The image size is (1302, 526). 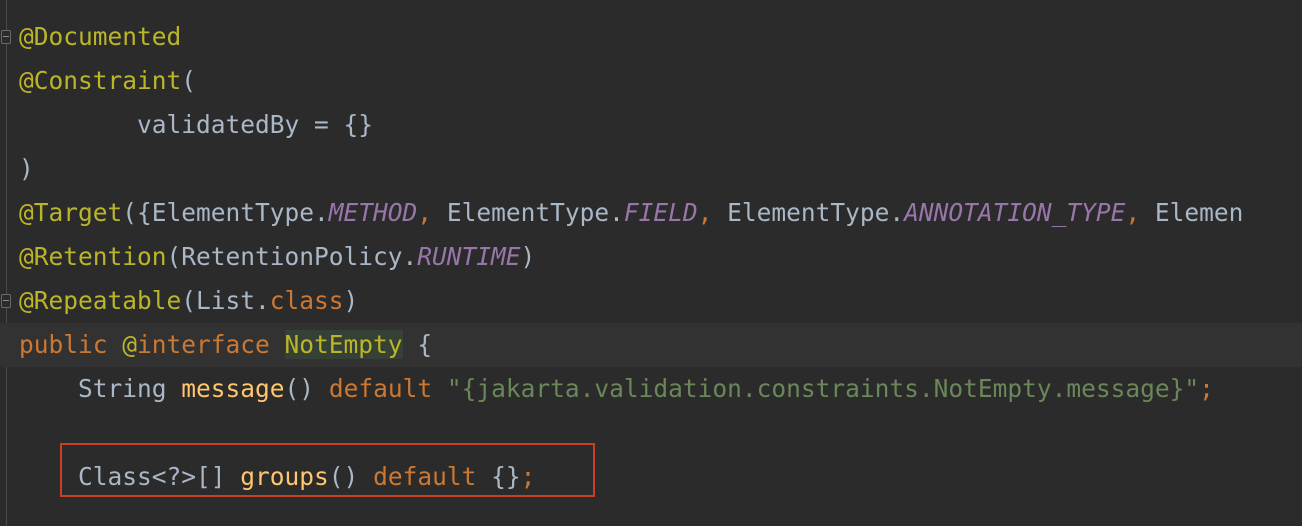 I want to click on code-token: validatedBy = {}, so click(x=255, y=124).